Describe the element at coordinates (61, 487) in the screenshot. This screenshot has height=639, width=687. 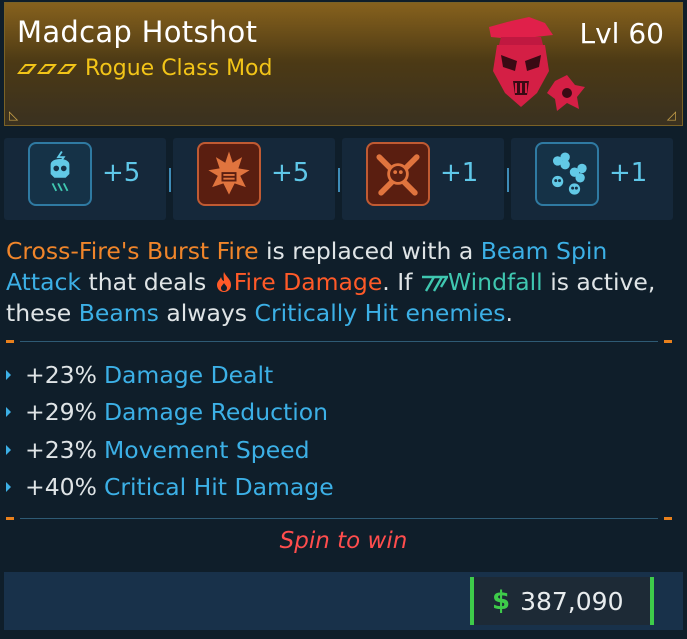
I see `stat-value: +40%` at that location.